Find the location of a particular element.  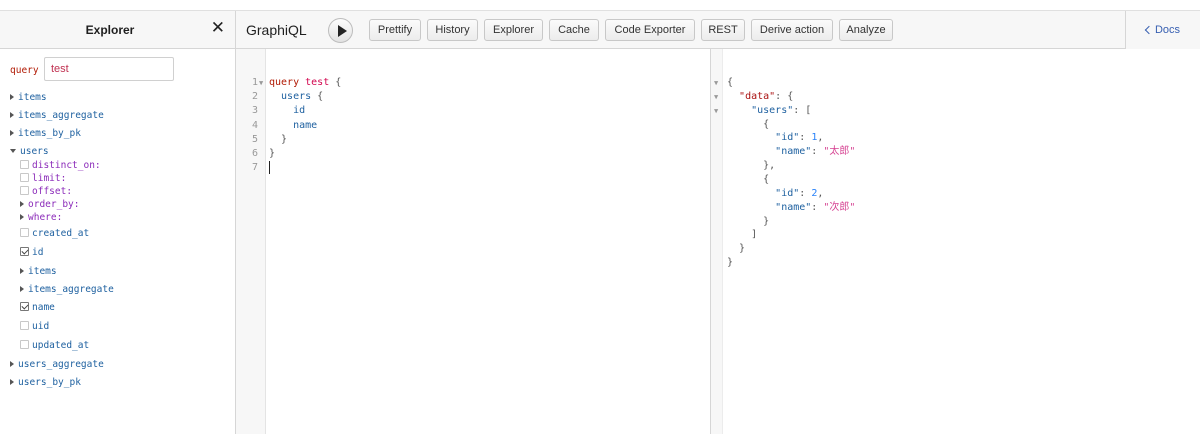

tree-item-label: distinct_on: is located at coordinates (66, 165).